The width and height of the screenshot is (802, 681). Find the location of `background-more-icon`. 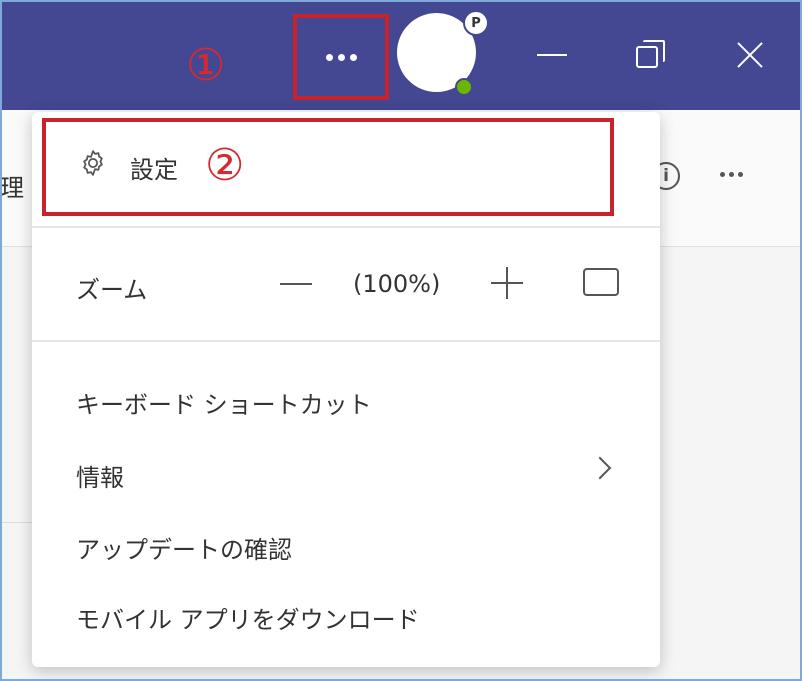

background-more-icon is located at coordinates (731, 174).